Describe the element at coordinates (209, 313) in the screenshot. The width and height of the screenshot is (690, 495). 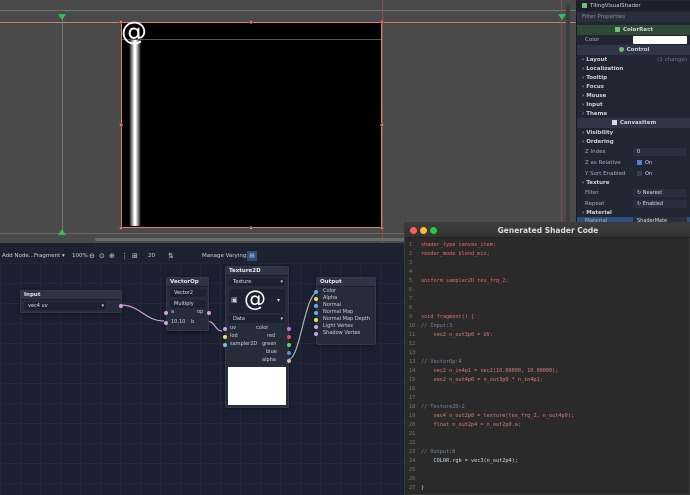
I see `output-port-op` at that location.